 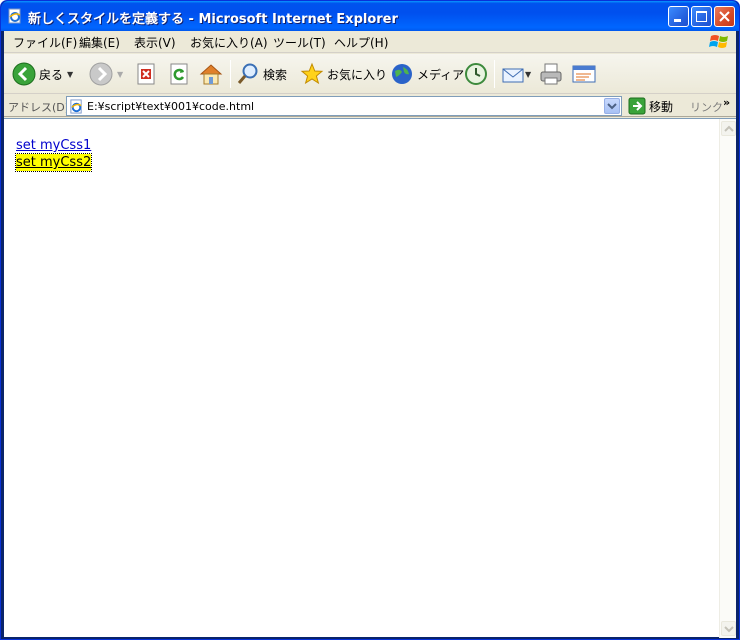 I want to click on edit-page-icon, so click(x=584, y=74).